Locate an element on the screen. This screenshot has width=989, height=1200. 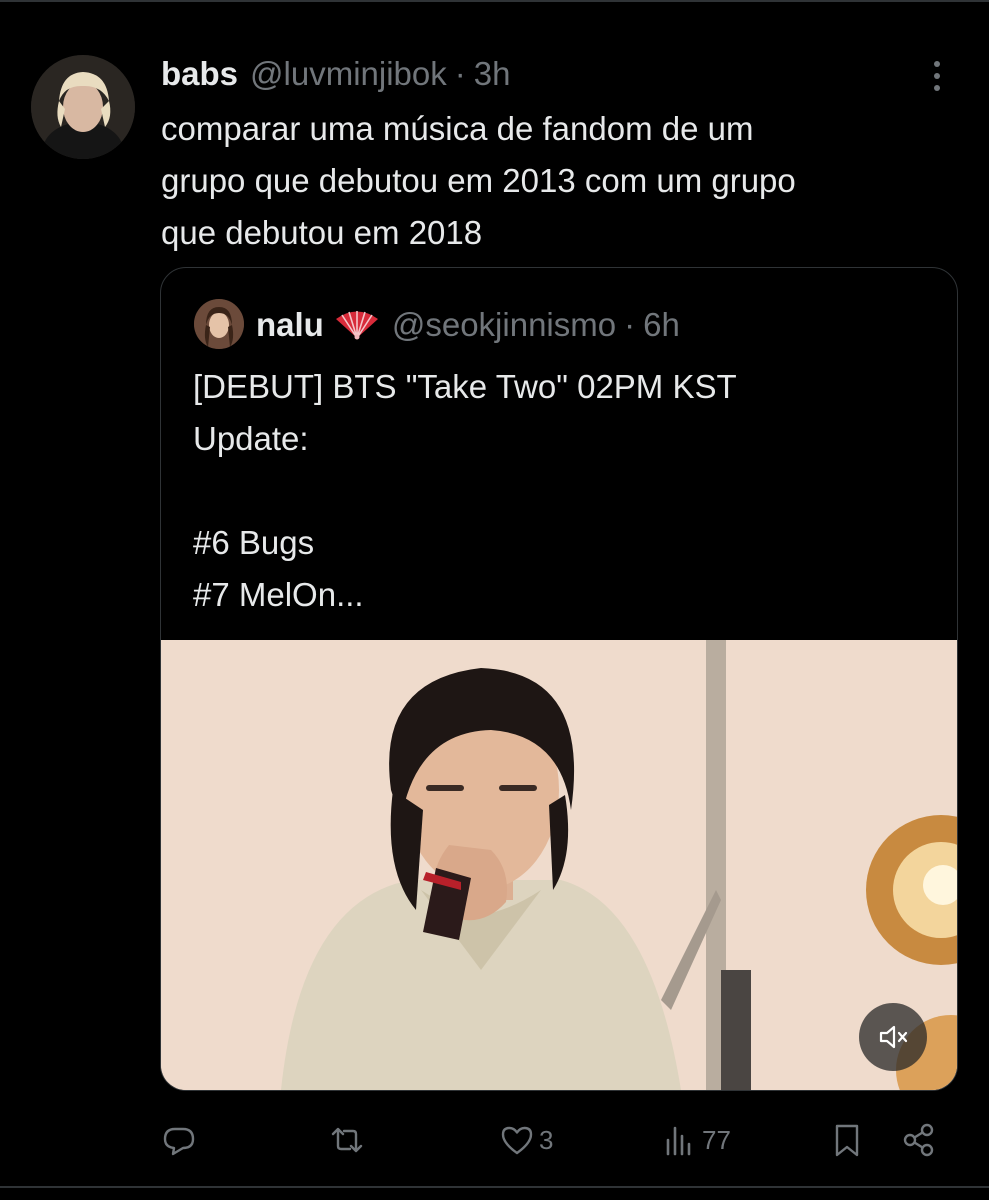
top-divider is located at coordinates (494, 1).